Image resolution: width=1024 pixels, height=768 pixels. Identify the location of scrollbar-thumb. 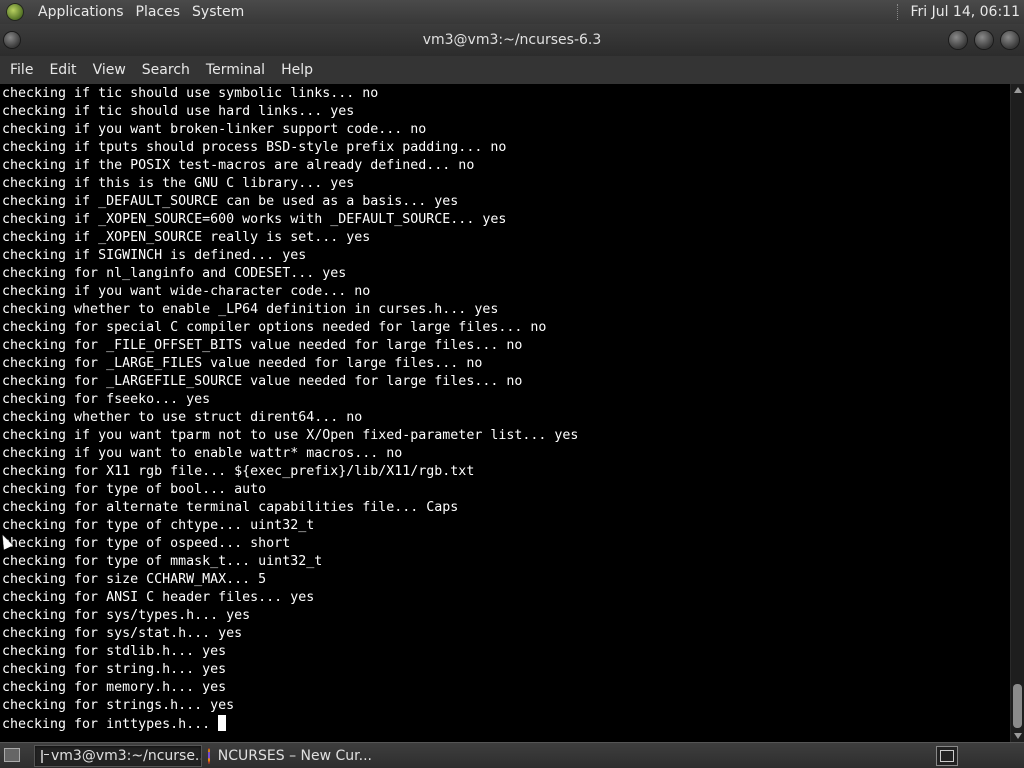
(1017, 706).